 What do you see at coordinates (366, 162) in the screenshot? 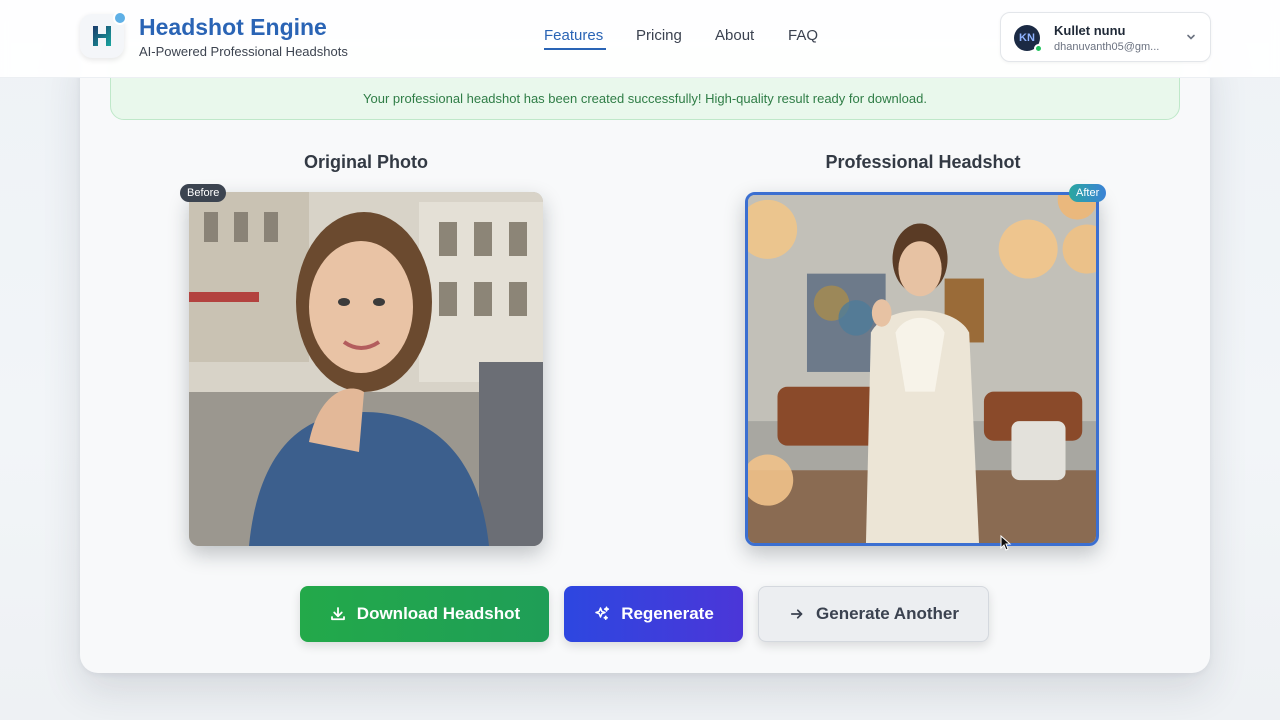
I see `original-photo-title: Original Photo` at bounding box center [366, 162].